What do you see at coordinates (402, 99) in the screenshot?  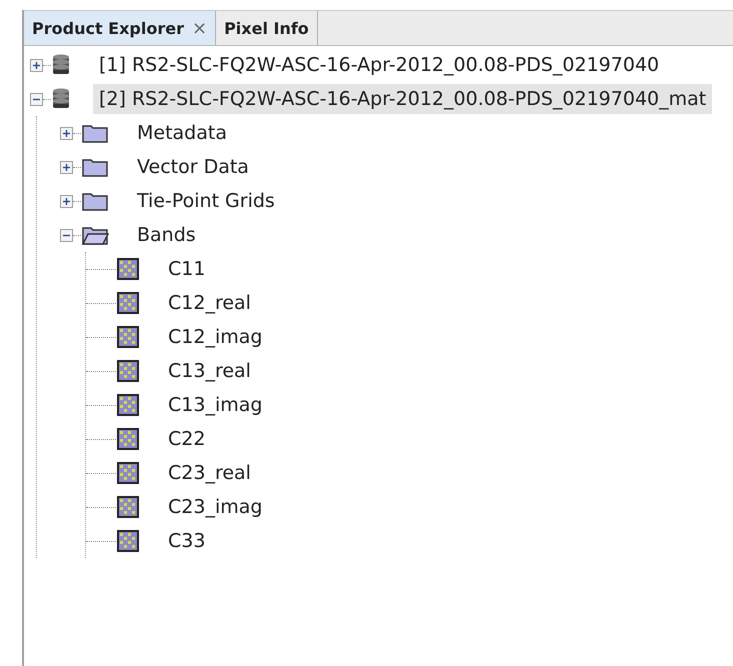 I see `tree-item: [2] RS2-SLC-FQ2W-ASC-16-Apr-2012_00.08-PDS_02197040_mat` at bounding box center [402, 99].